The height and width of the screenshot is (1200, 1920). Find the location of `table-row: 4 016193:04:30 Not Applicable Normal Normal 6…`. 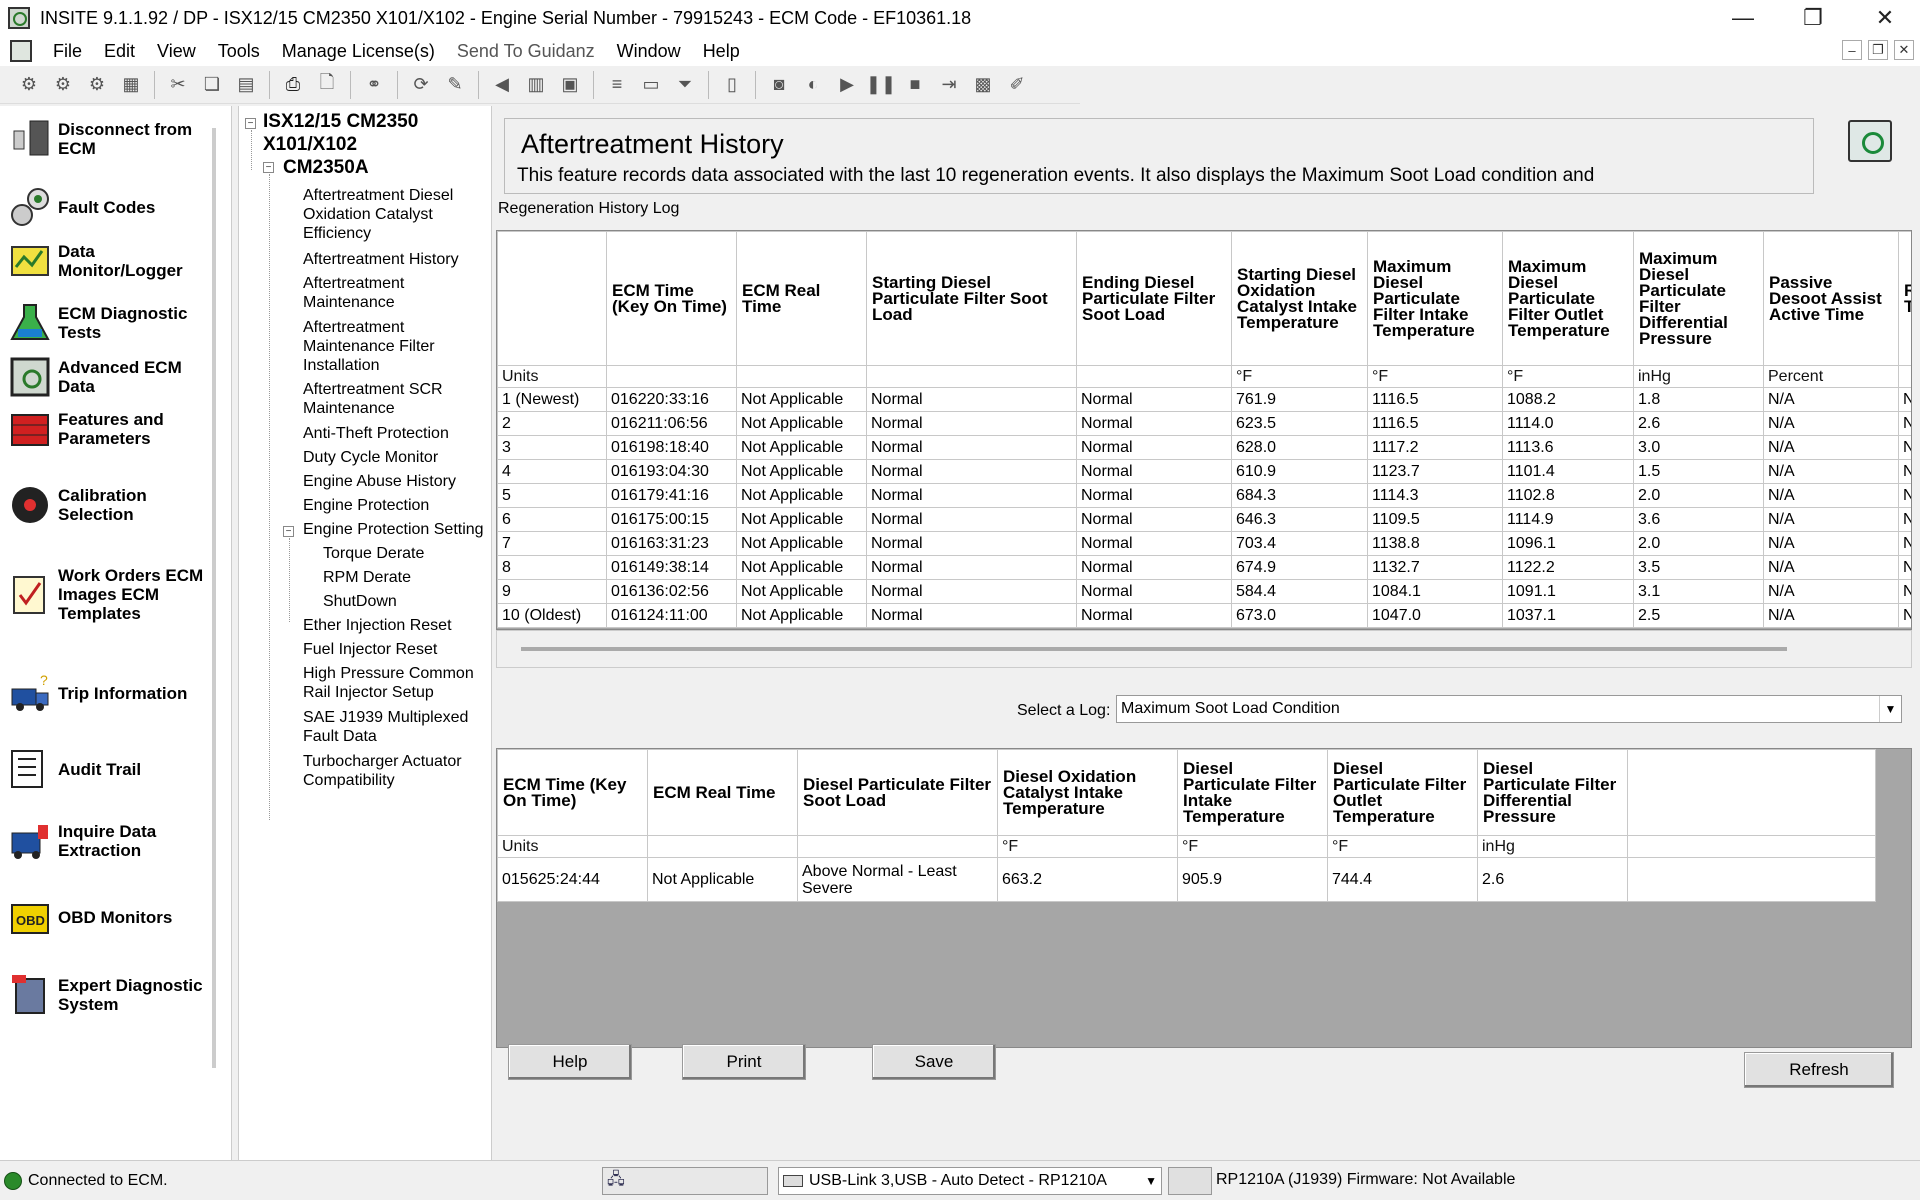

table-row: 4 016193:04:30 Not Applicable Normal Normal 6… is located at coordinates (1204, 471).